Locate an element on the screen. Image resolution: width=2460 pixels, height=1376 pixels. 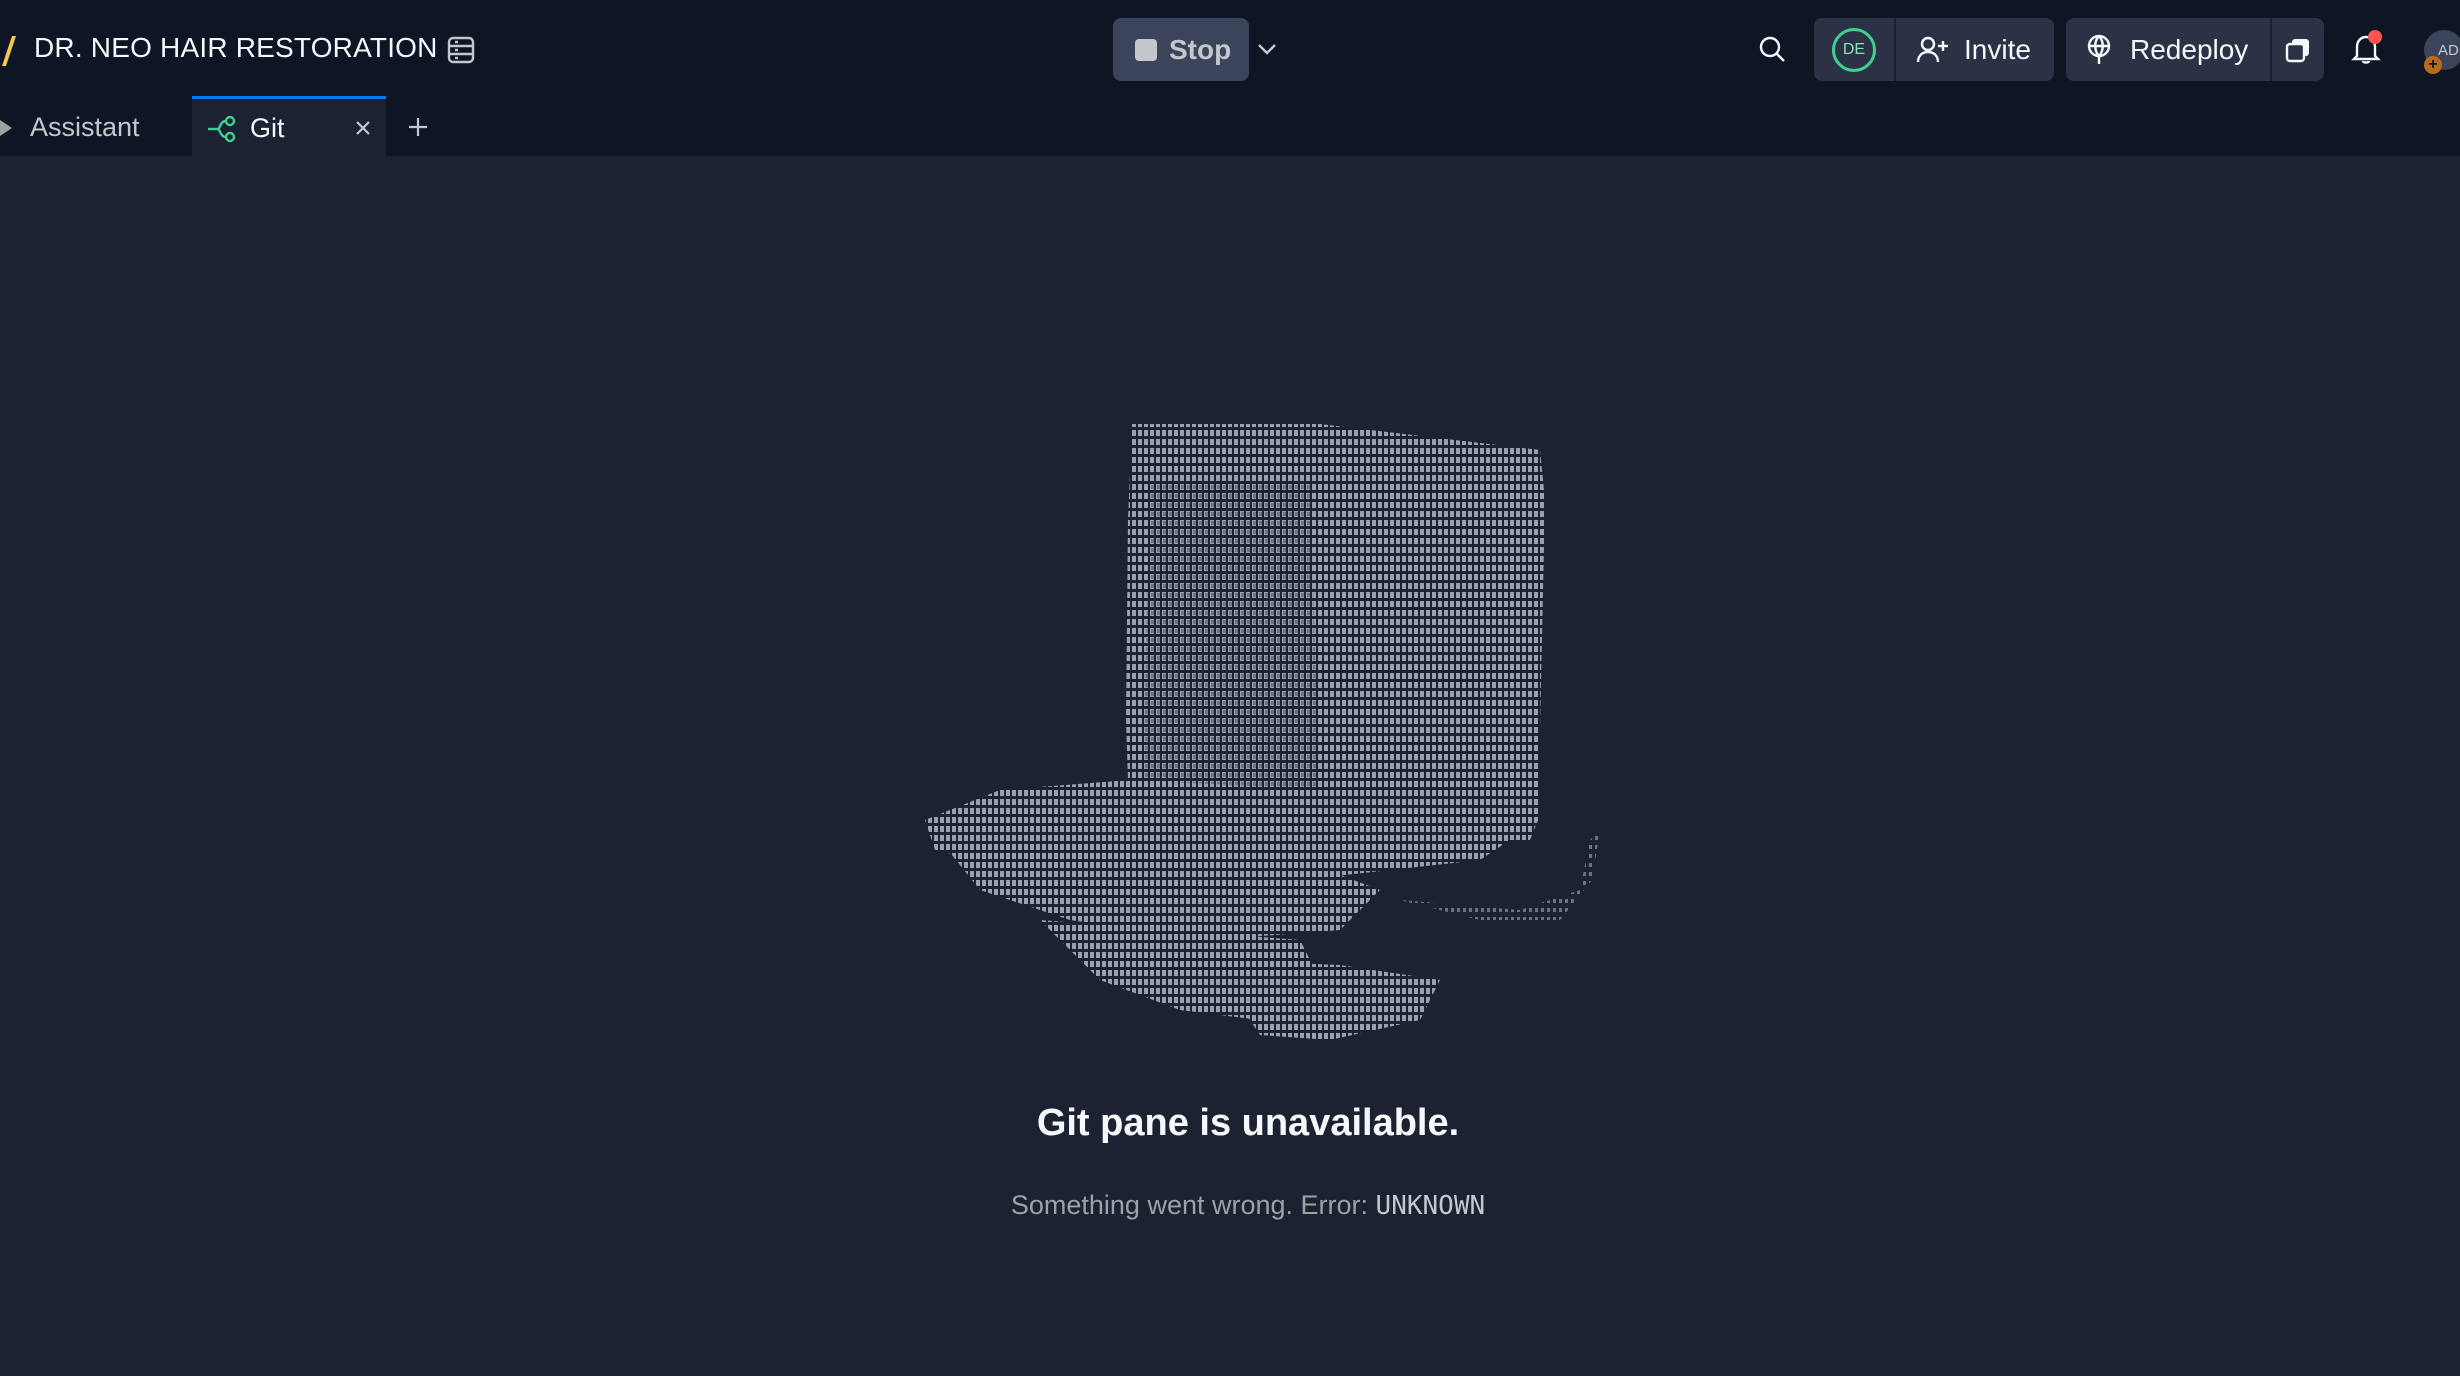
error-message: Something went wrong. Error: is located at coordinates (1189, 1205).